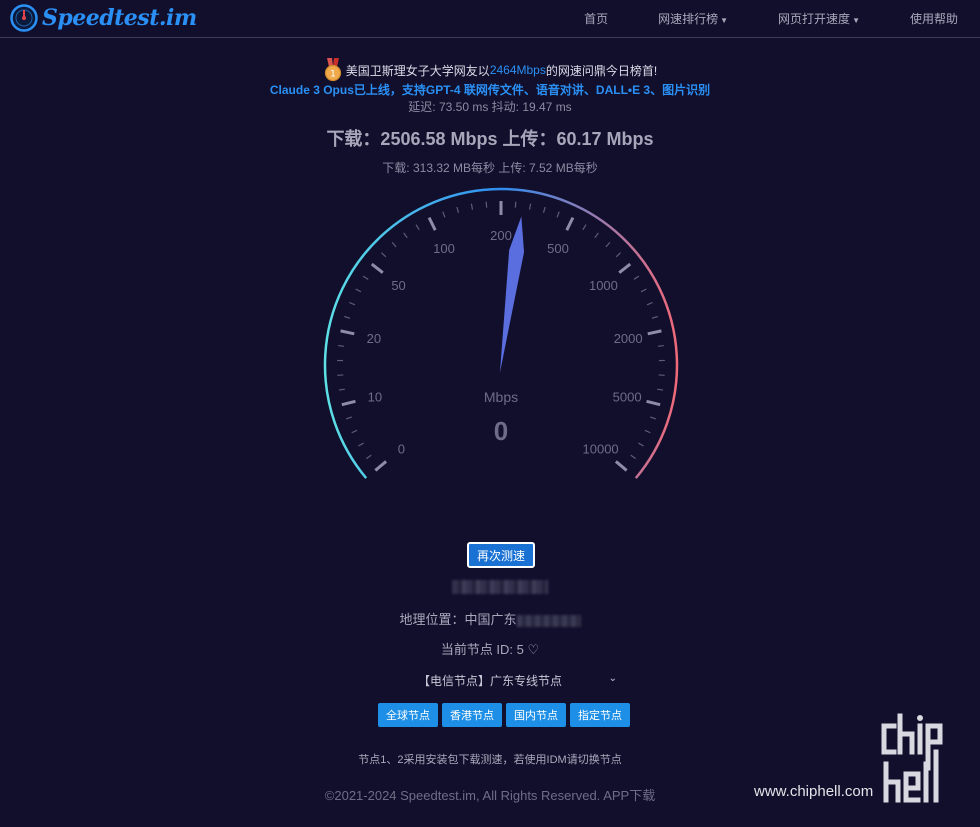 This screenshot has height=827, width=980. Describe the element at coordinates (501, 235) in the screenshot. I see `gauge-label: 200` at that location.